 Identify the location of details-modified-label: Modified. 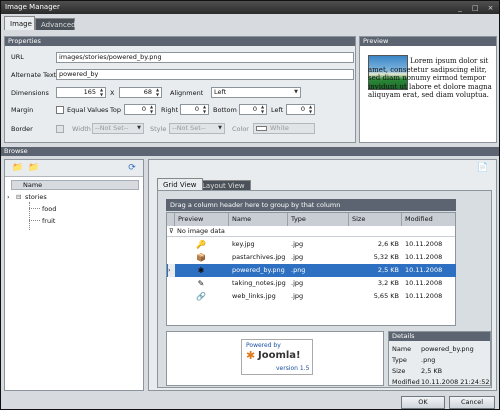
(406, 382).